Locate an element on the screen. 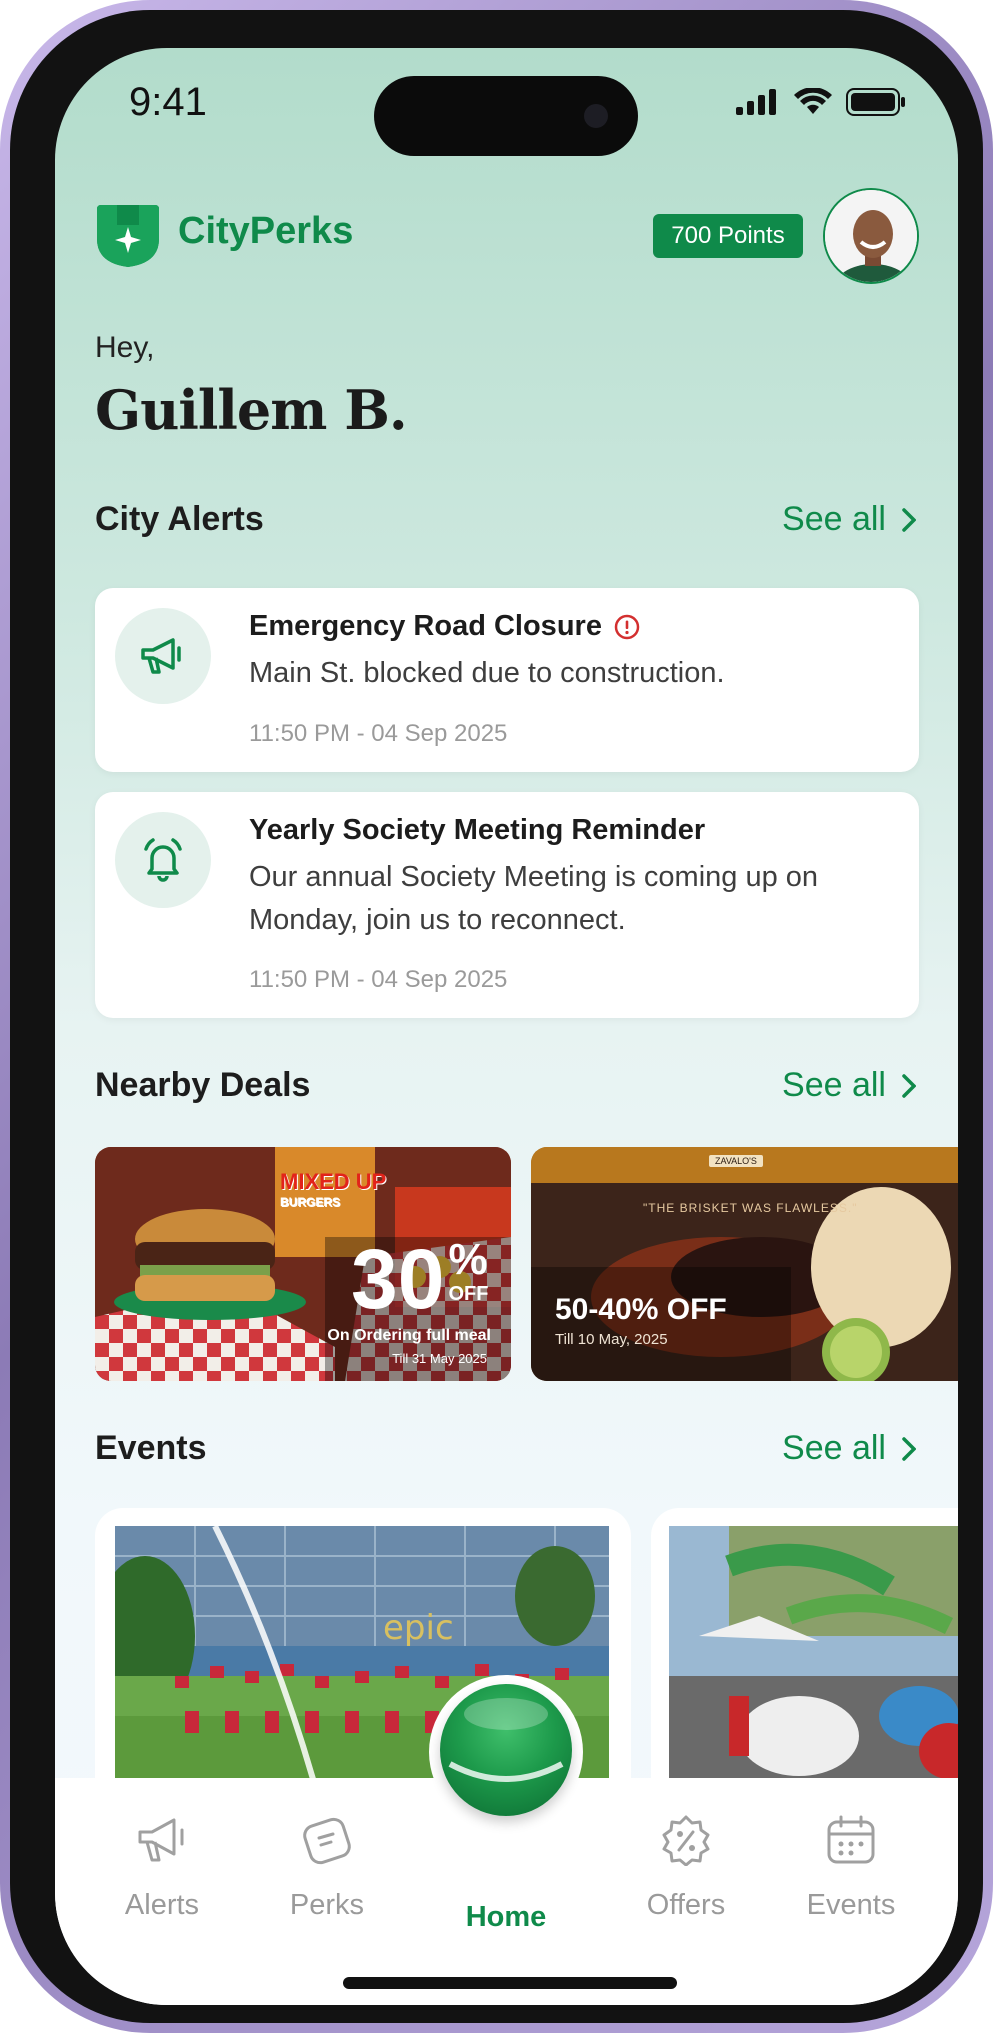 The image size is (993, 2033). nav-alerts: Alerts is located at coordinates (162, 1868).